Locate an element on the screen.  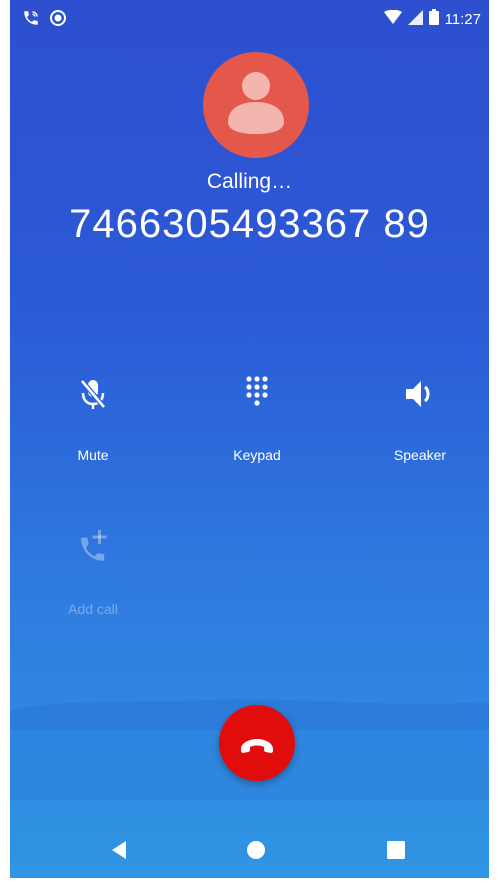
add-call-button: Add call is located at coordinates (93, 583).